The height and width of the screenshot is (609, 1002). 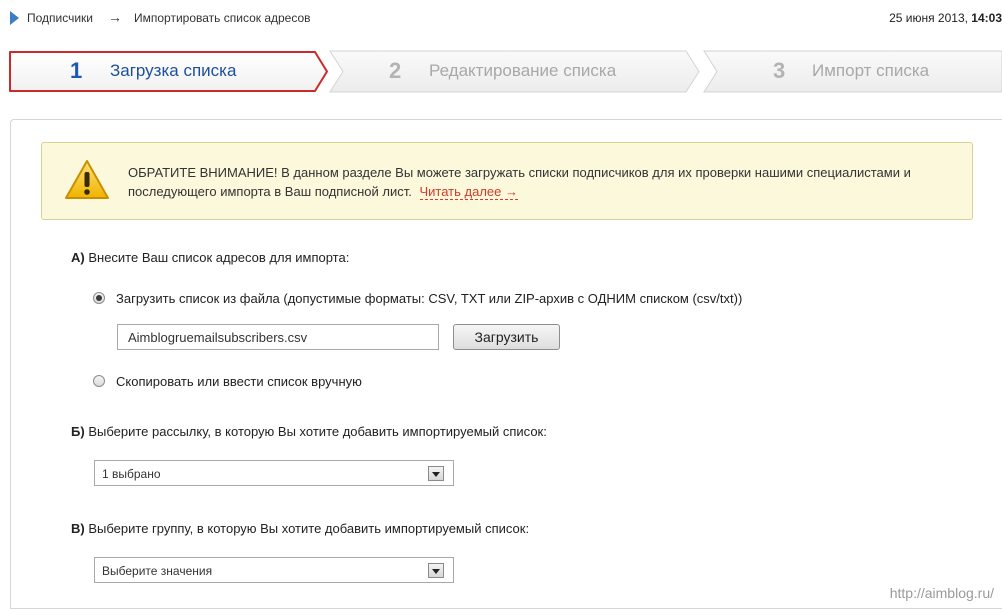 I want to click on step-2: 2 Редактирование списка, so click(x=515, y=71).